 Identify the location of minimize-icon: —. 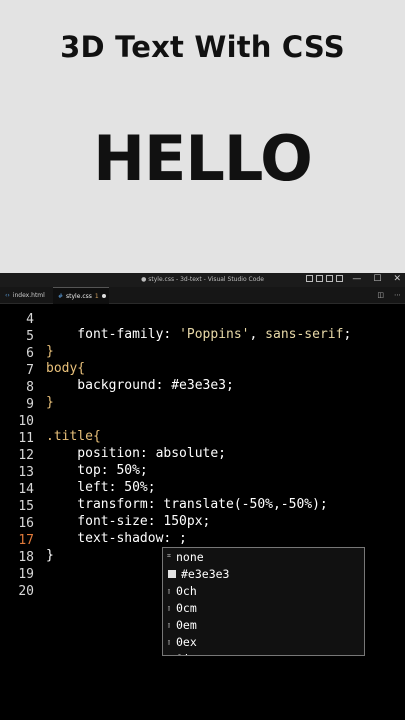
(356, 279).